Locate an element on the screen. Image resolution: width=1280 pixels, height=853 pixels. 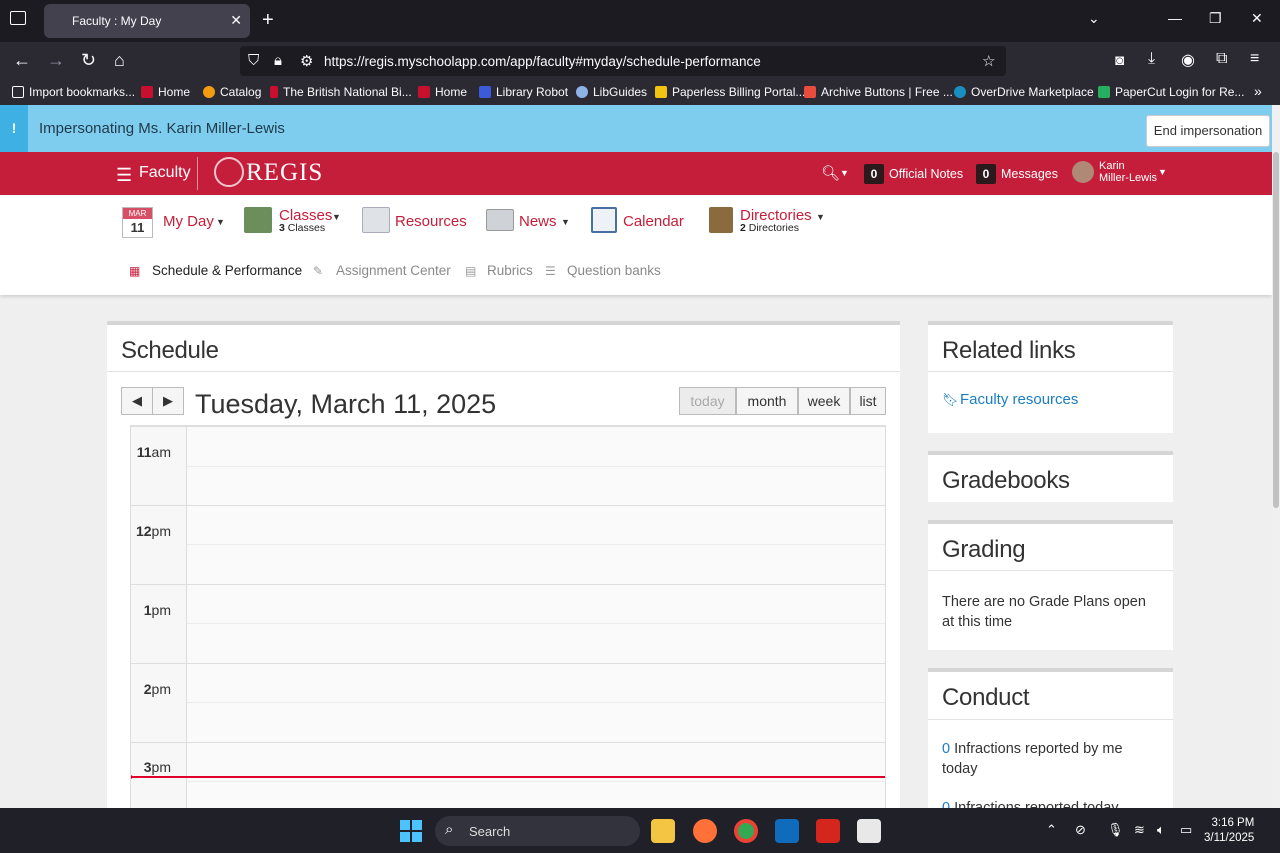
bookmark-star-icon: ☆ is located at coordinates (988, 61).